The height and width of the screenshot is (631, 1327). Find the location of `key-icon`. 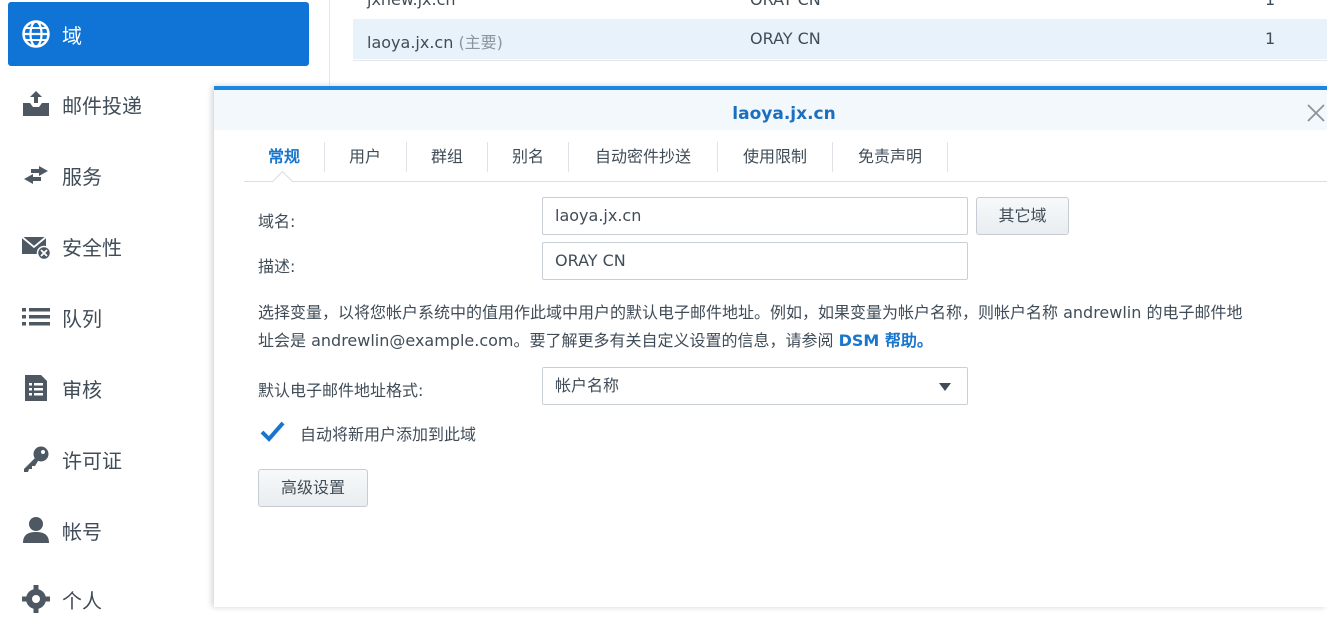

key-icon is located at coordinates (36, 459).